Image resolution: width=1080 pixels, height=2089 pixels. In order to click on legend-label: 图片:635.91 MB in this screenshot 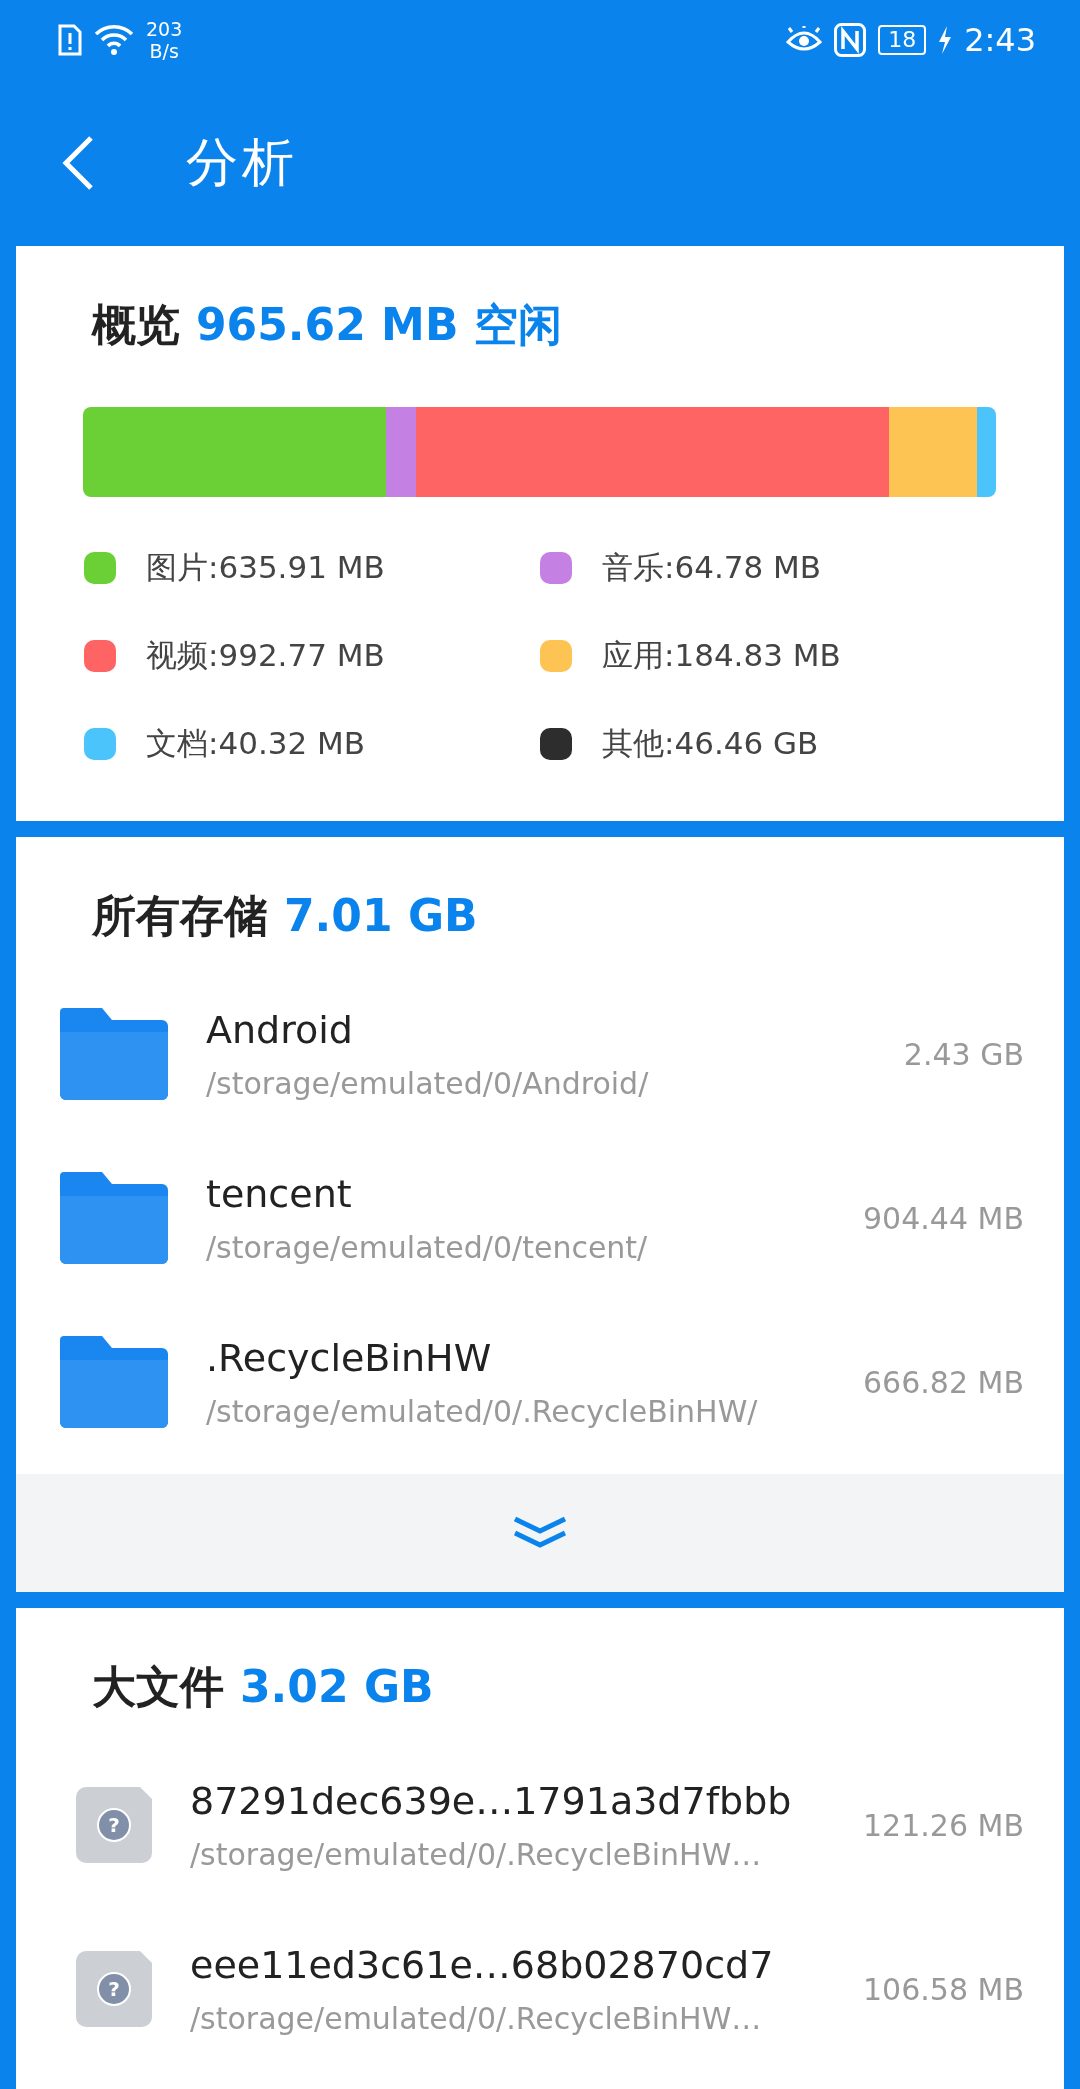, I will do `click(265, 567)`.